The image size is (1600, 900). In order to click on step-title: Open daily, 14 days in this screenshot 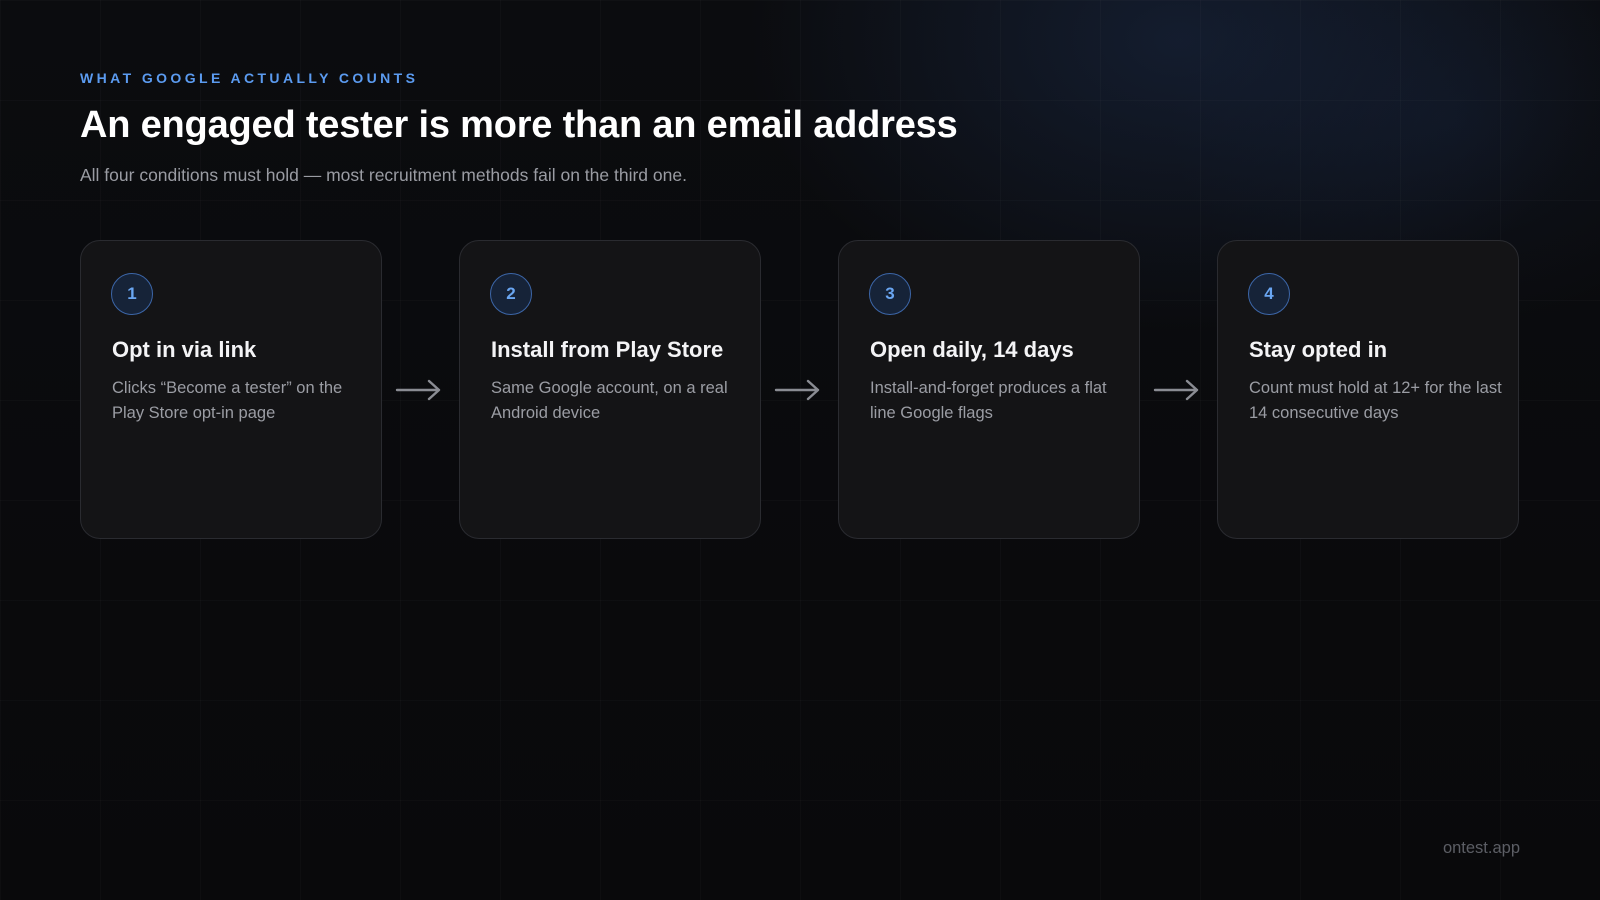, I will do `click(972, 349)`.